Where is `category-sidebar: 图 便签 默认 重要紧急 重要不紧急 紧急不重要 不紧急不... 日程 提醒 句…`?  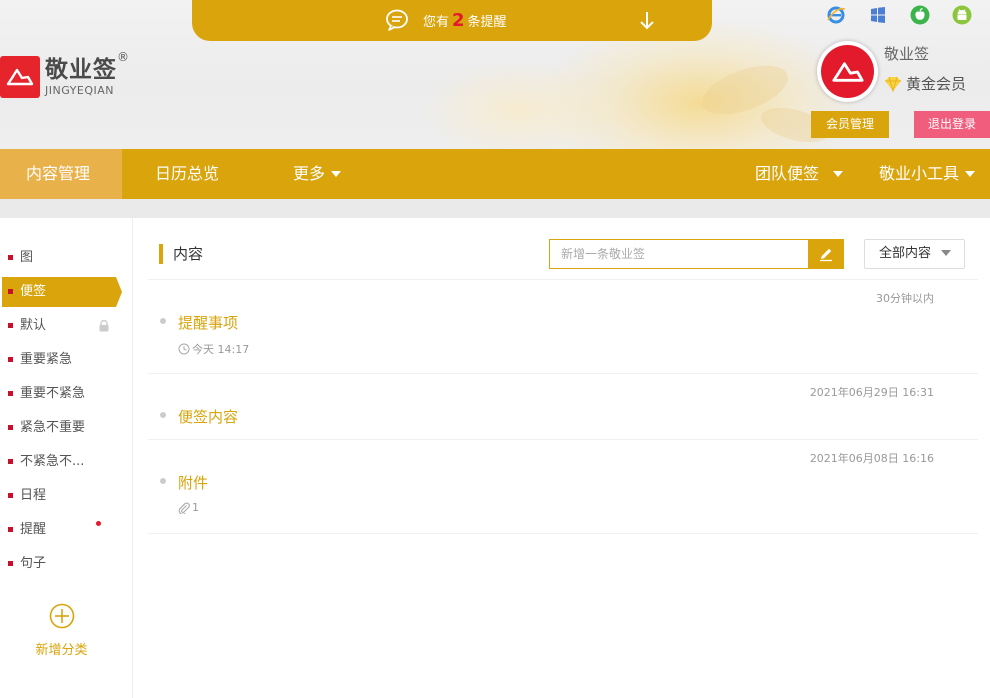
category-sidebar: 图 便签 默认 重要紧急 重要不紧急 紧急不重要 不紧急不... 日程 提醒 句… is located at coordinates (66, 458).